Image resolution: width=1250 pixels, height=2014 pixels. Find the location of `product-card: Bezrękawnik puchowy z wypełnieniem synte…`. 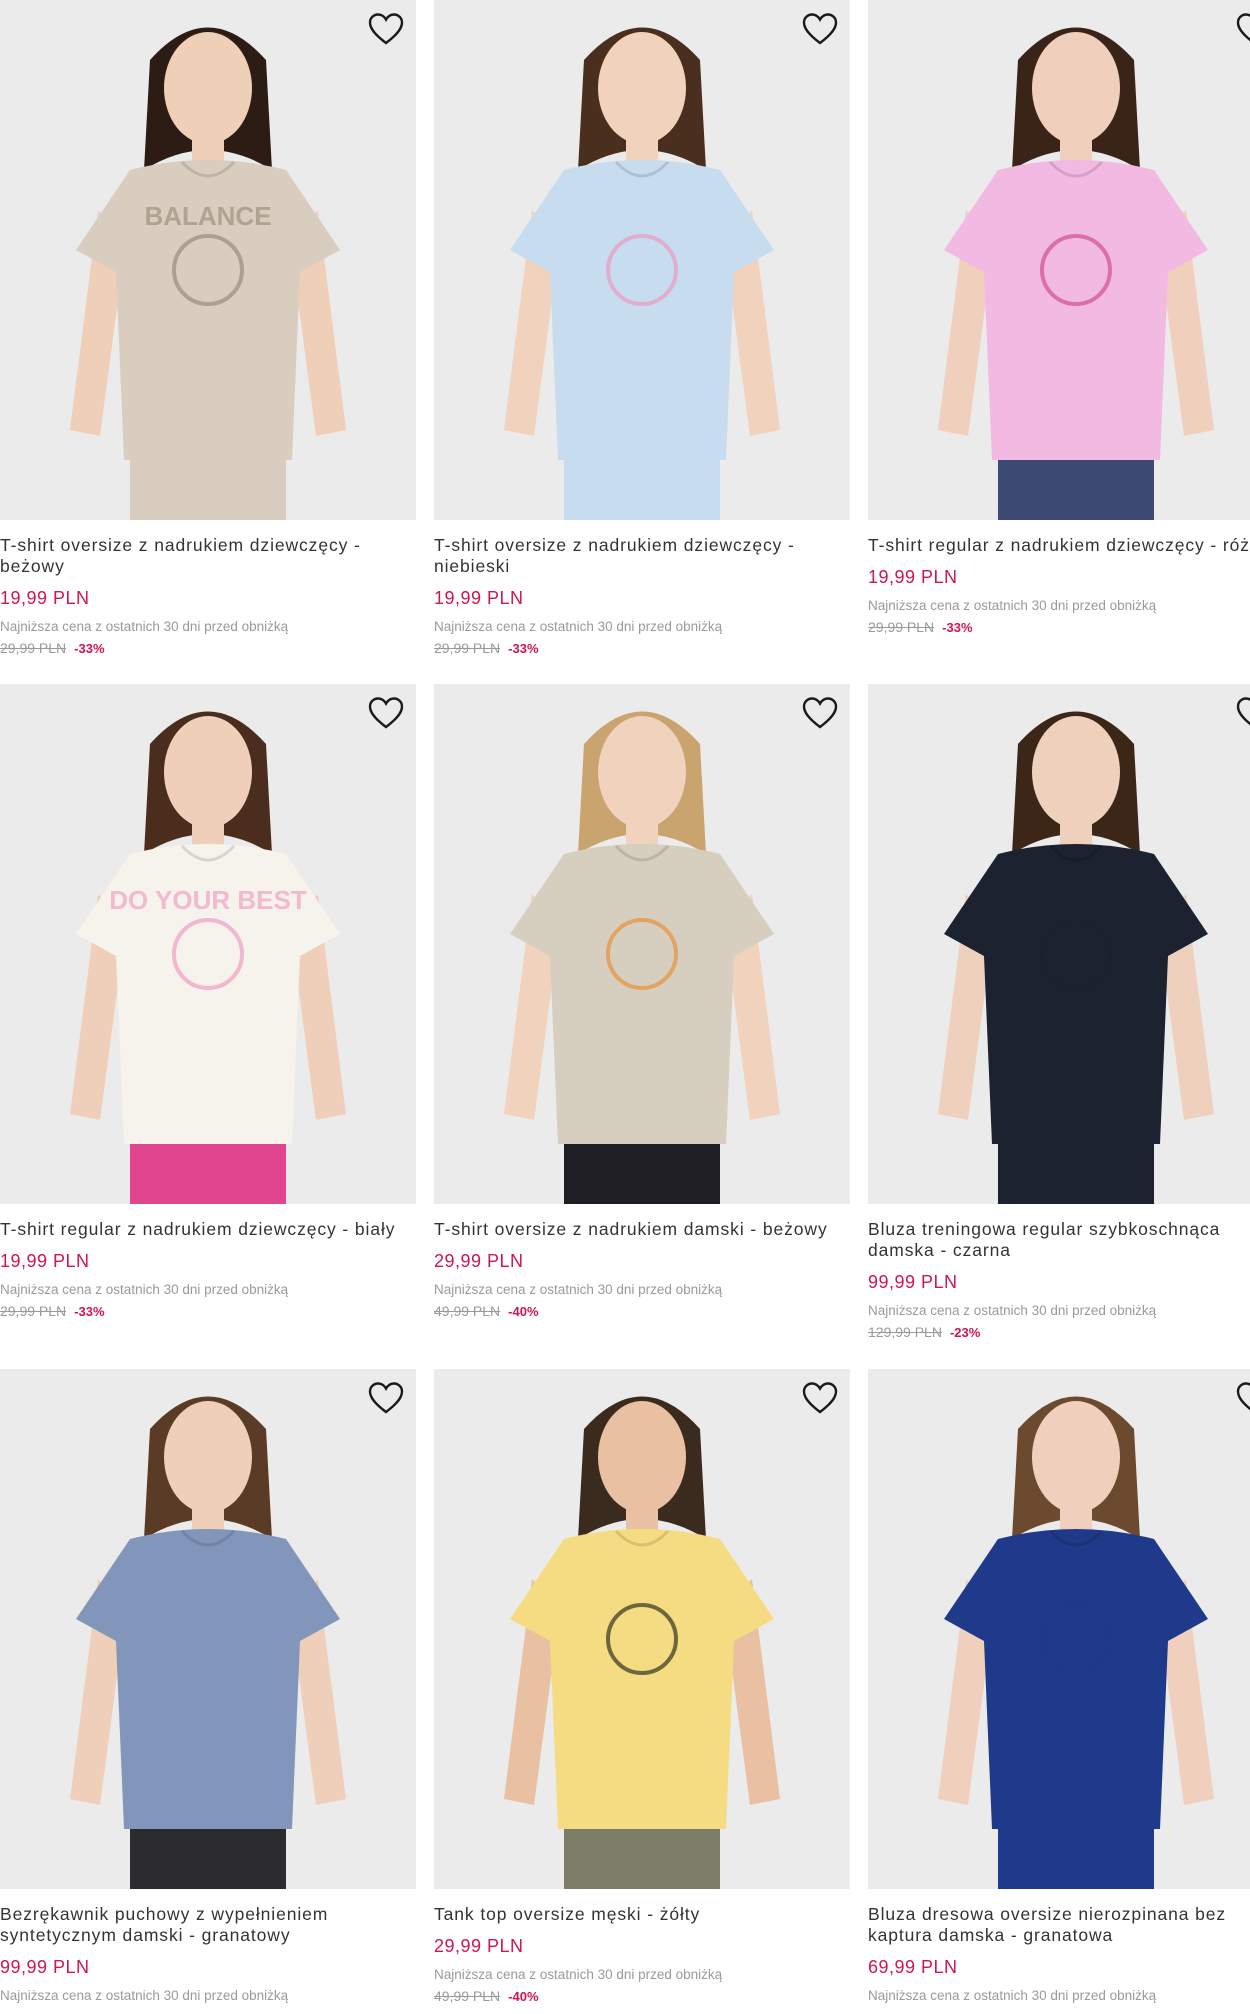

product-card: Bezrękawnik puchowy z wypełnieniem synte… is located at coordinates (208, 1686).